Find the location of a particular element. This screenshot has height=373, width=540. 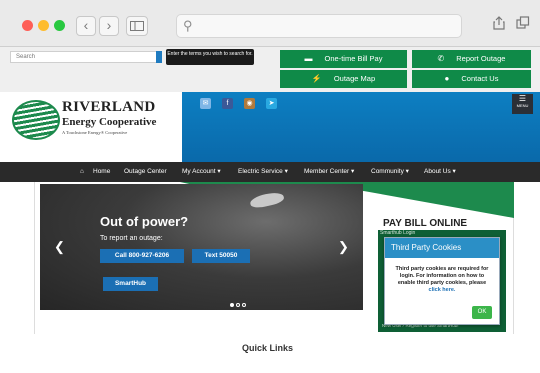

call-button: Call 800-927-6206 is located at coordinates (142, 256).